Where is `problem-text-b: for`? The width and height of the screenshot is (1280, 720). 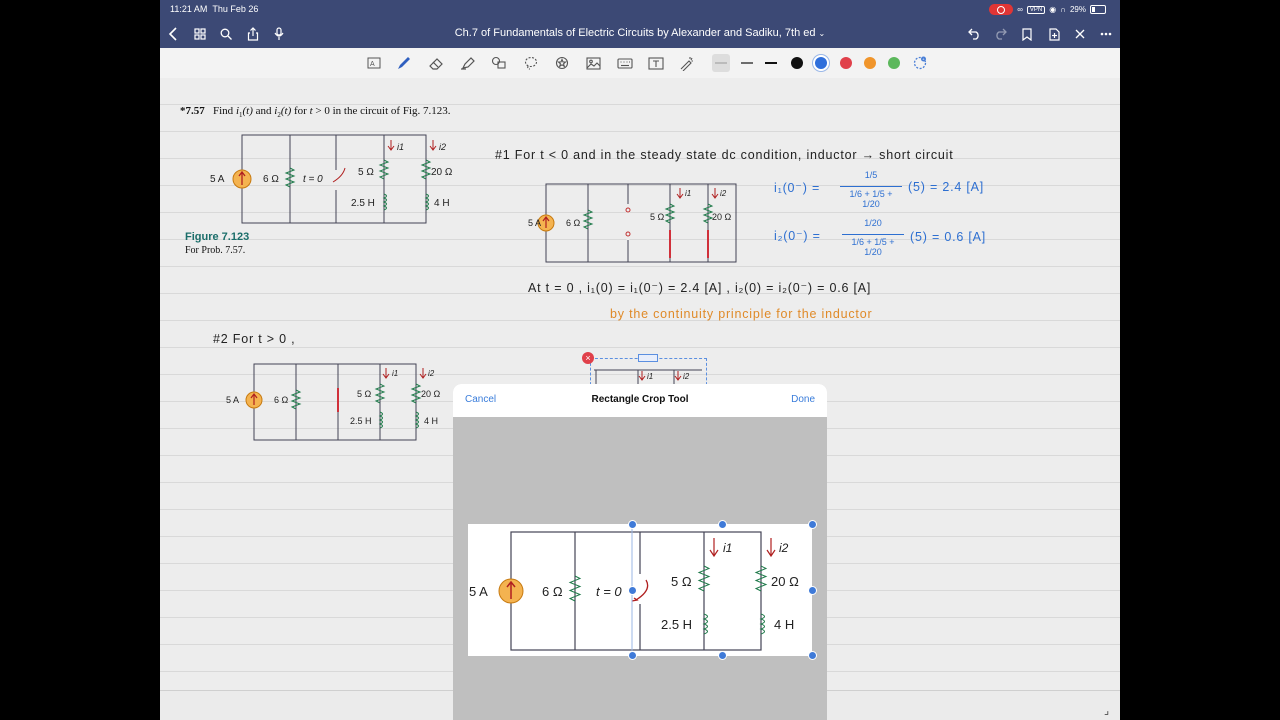
problem-text-b: for is located at coordinates (300, 111).